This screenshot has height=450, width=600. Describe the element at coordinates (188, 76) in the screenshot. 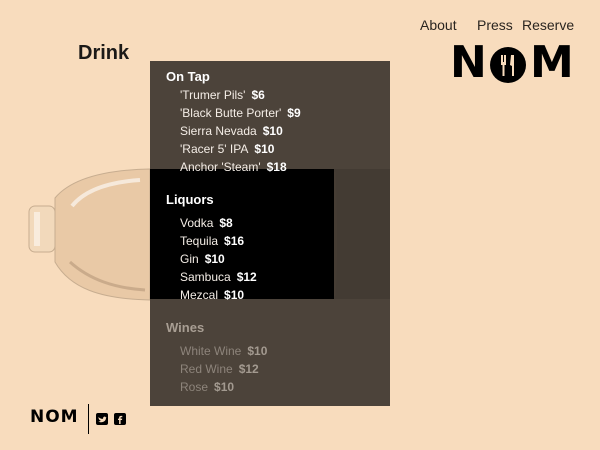

I see `section-title-on-tap: On Tap` at that location.